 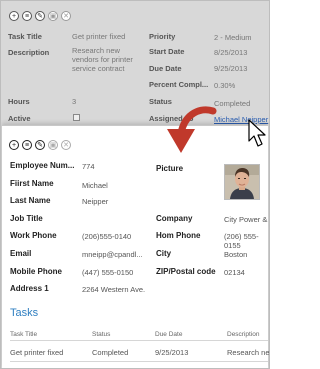 I want to click on tasks-header-status: Status, so click(x=101, y=334).